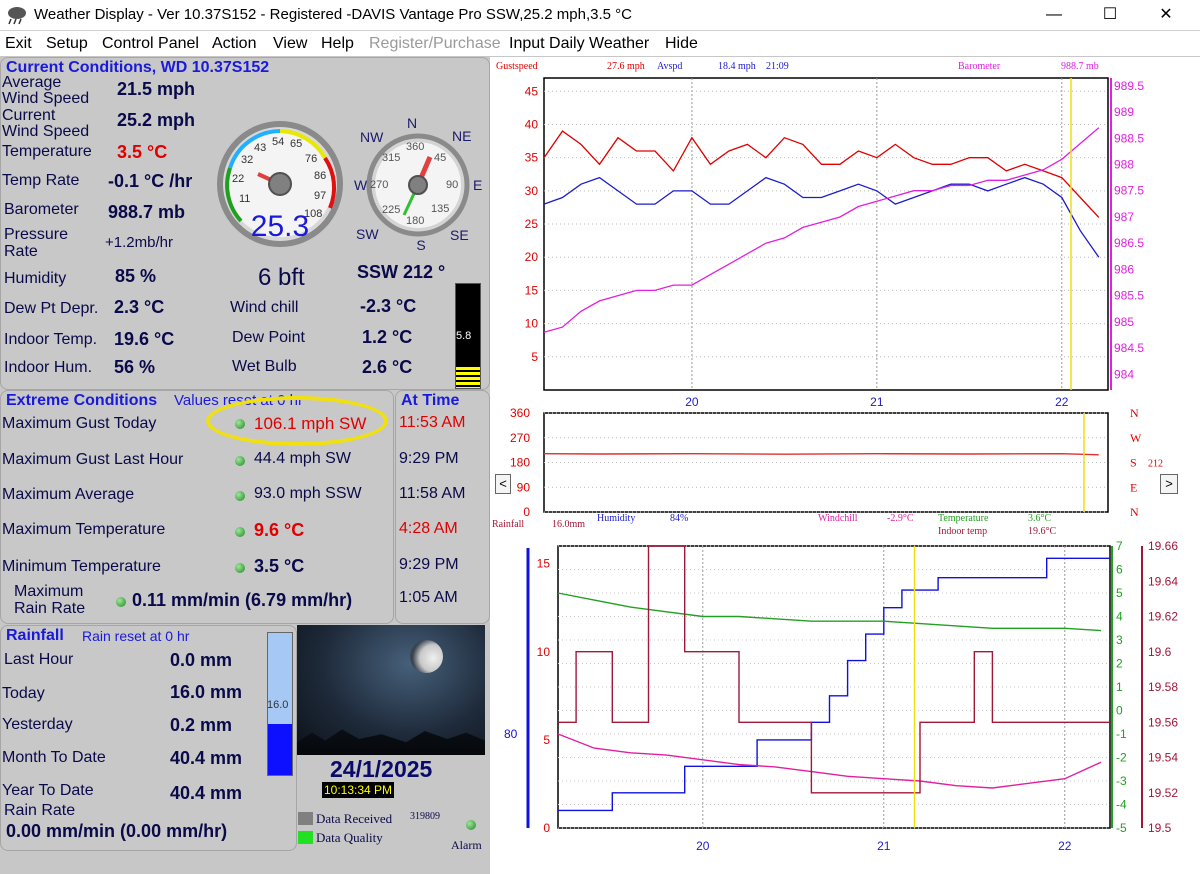 The image size is (1200, 874). I want to click on chart3-temp-tick: 4, so click(1119, 617).